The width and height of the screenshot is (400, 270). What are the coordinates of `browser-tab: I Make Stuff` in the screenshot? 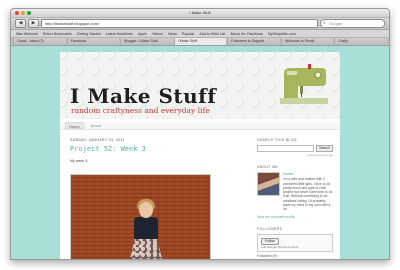 It's located at (200, 41).